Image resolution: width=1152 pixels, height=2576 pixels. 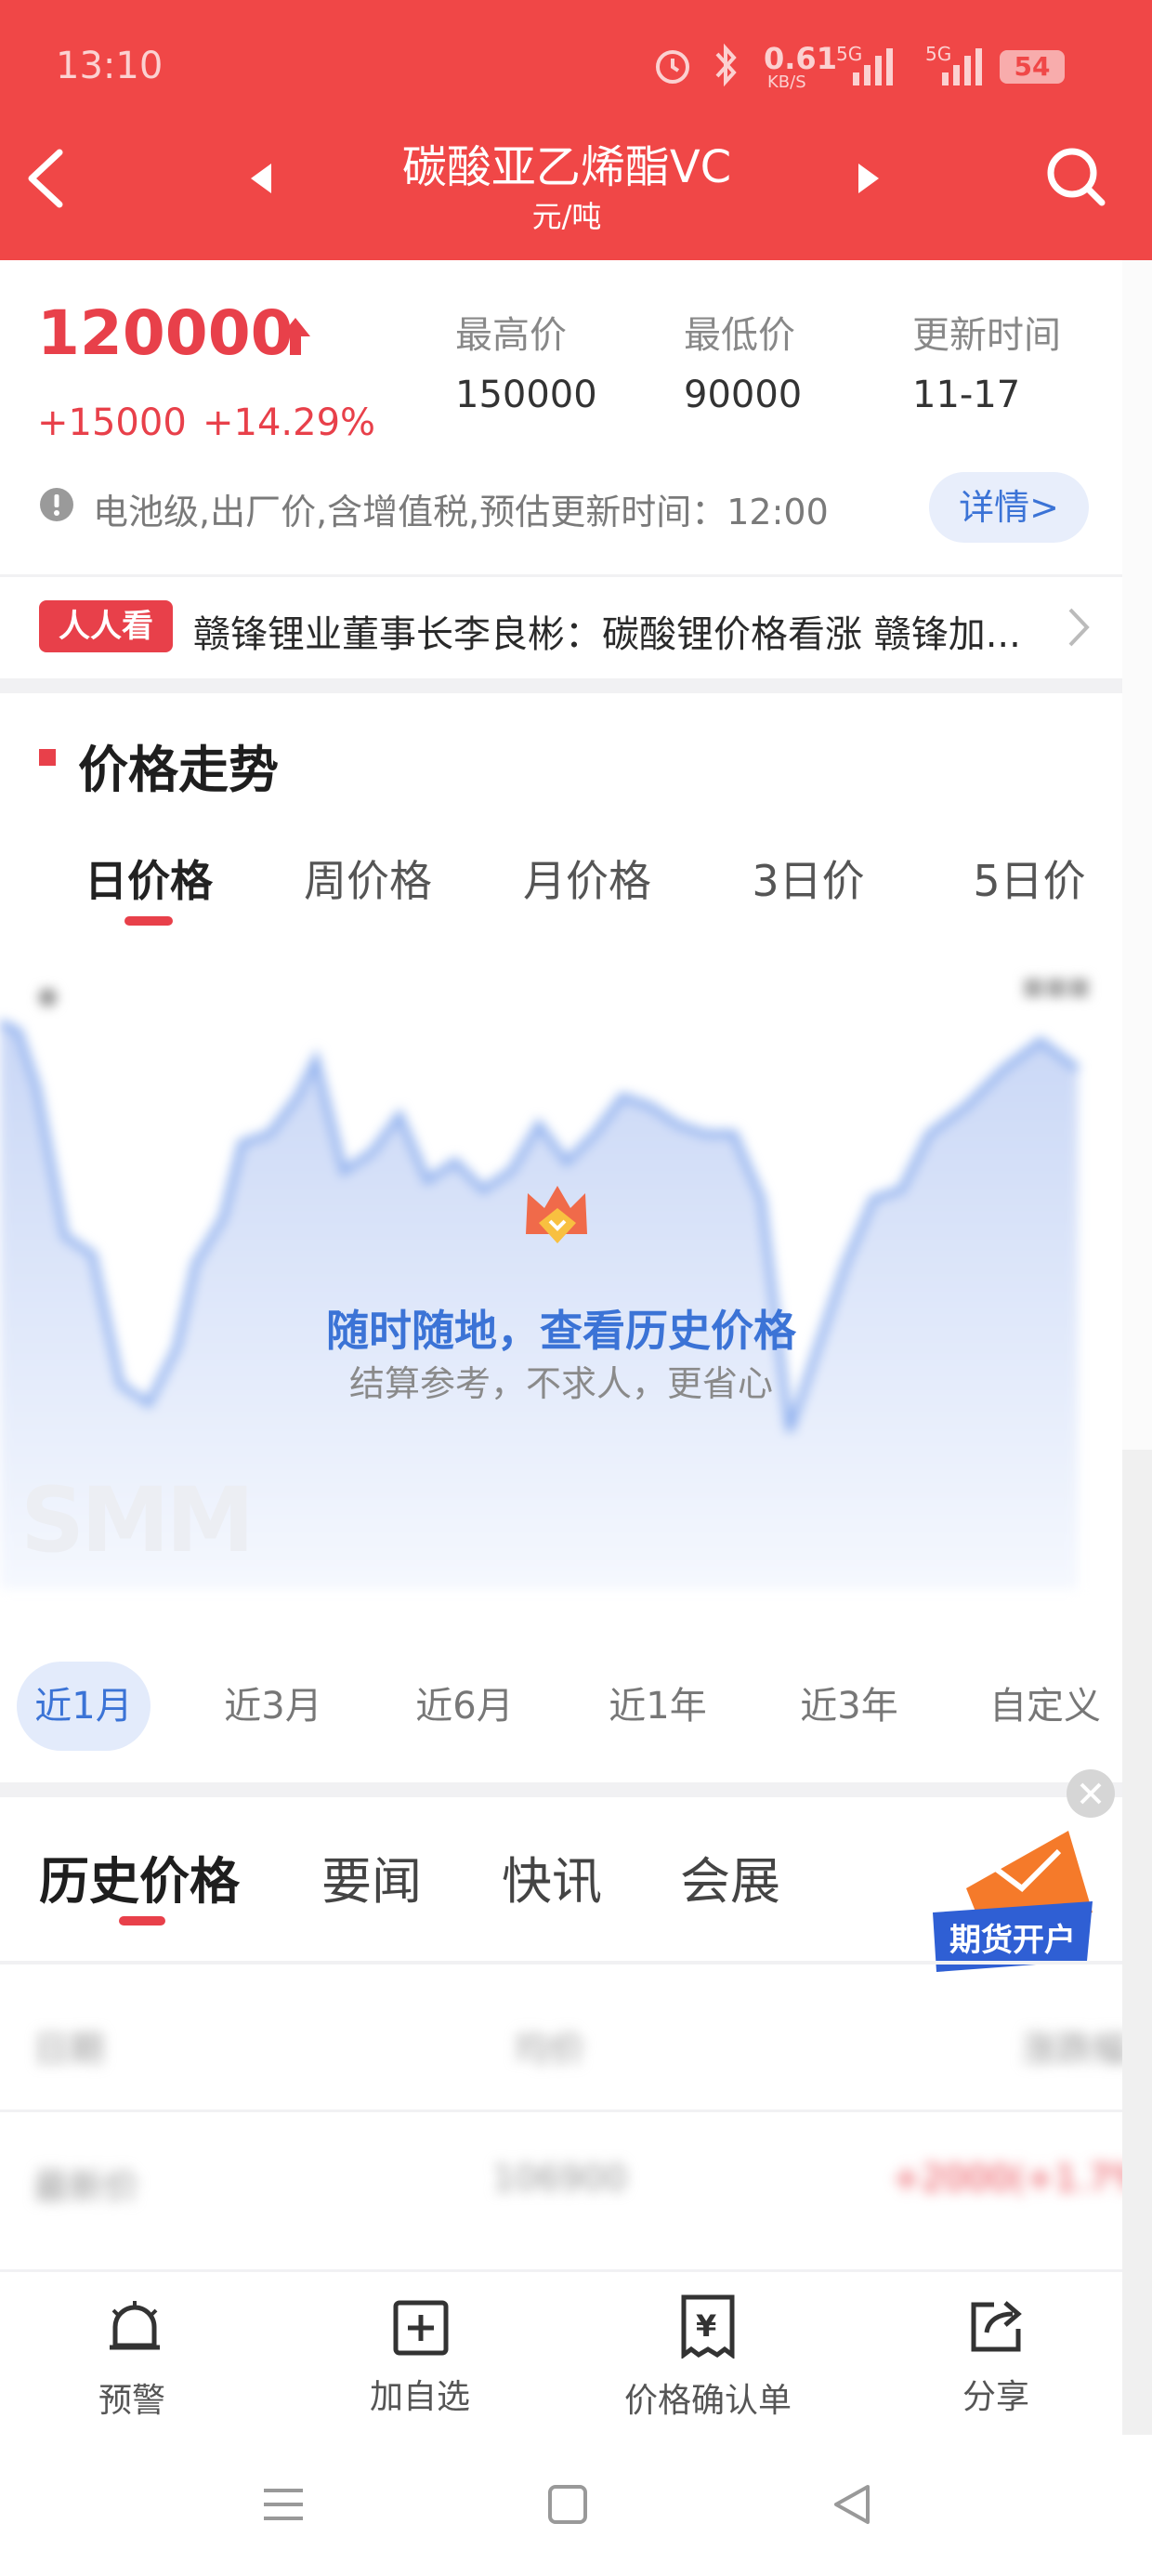 I want to click on nav-price-confirmation-label: 价格确认单, so click(x=707, y=2401).